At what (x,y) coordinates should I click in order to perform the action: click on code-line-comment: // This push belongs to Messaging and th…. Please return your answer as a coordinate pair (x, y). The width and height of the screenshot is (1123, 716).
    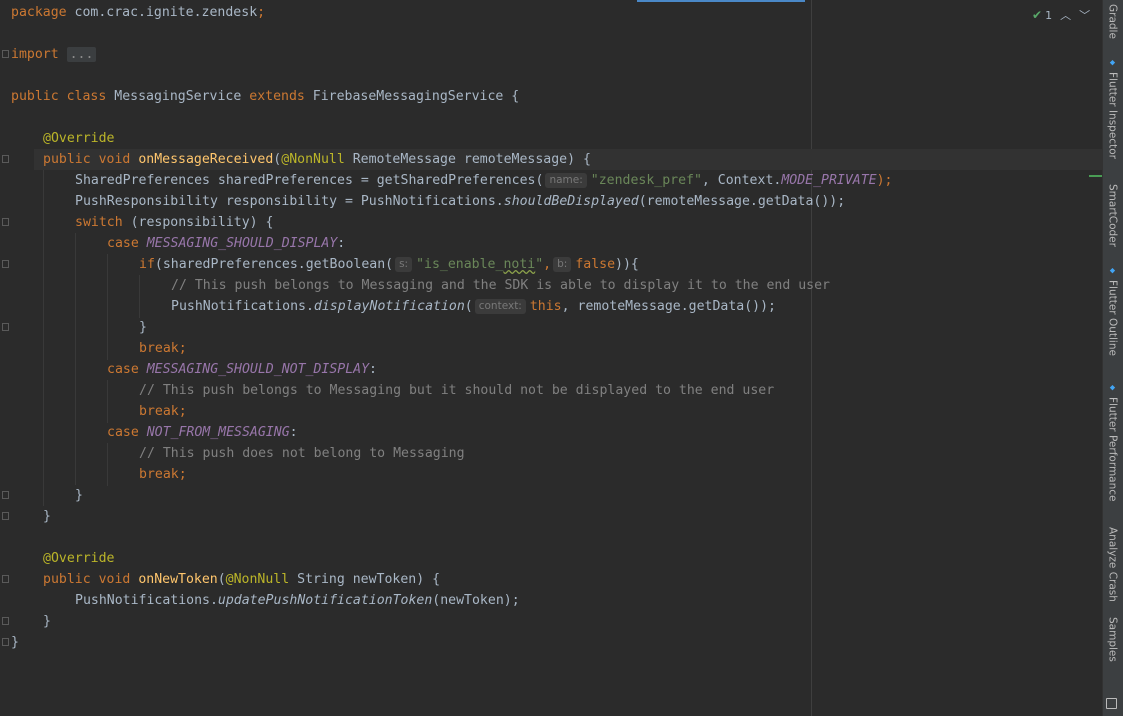
    Looking at the image, I should click on (500, 285).